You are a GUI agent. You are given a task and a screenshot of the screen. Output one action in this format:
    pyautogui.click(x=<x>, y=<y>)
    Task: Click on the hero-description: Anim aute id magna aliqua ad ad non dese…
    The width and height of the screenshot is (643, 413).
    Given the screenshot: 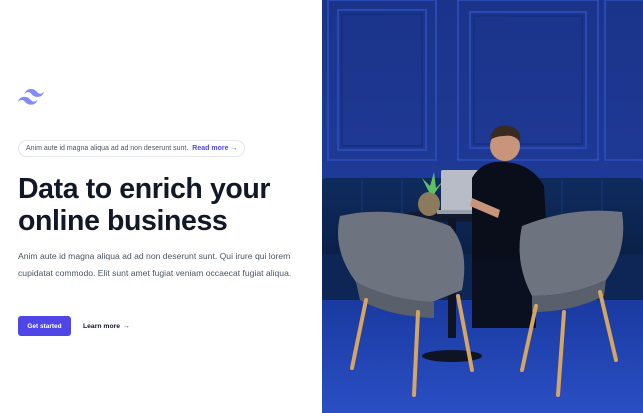 What is the action you would take?
    pyautogui.click(x=155, y=264)
    